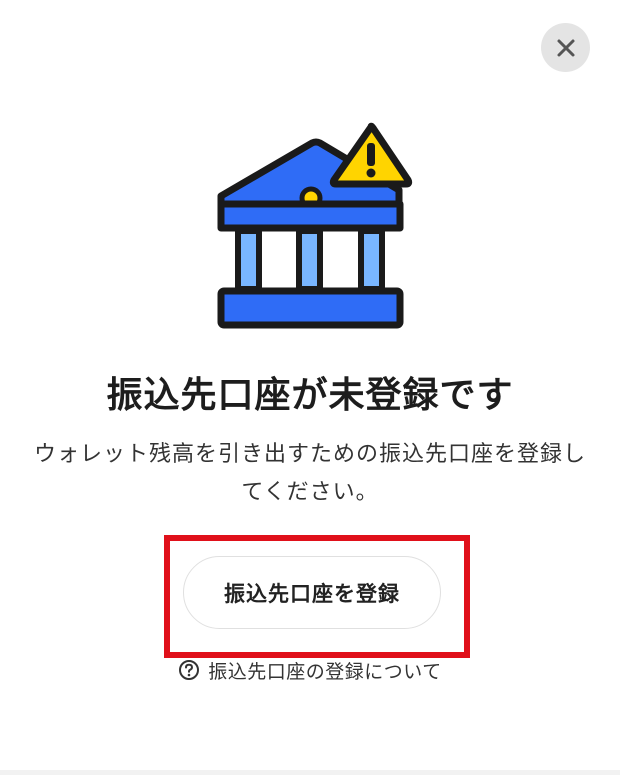 This screenshot has height=775, width=620. Describe the element at coordinates (315, 225) in the screenshot. I see `bank-warning-icon` at that location.